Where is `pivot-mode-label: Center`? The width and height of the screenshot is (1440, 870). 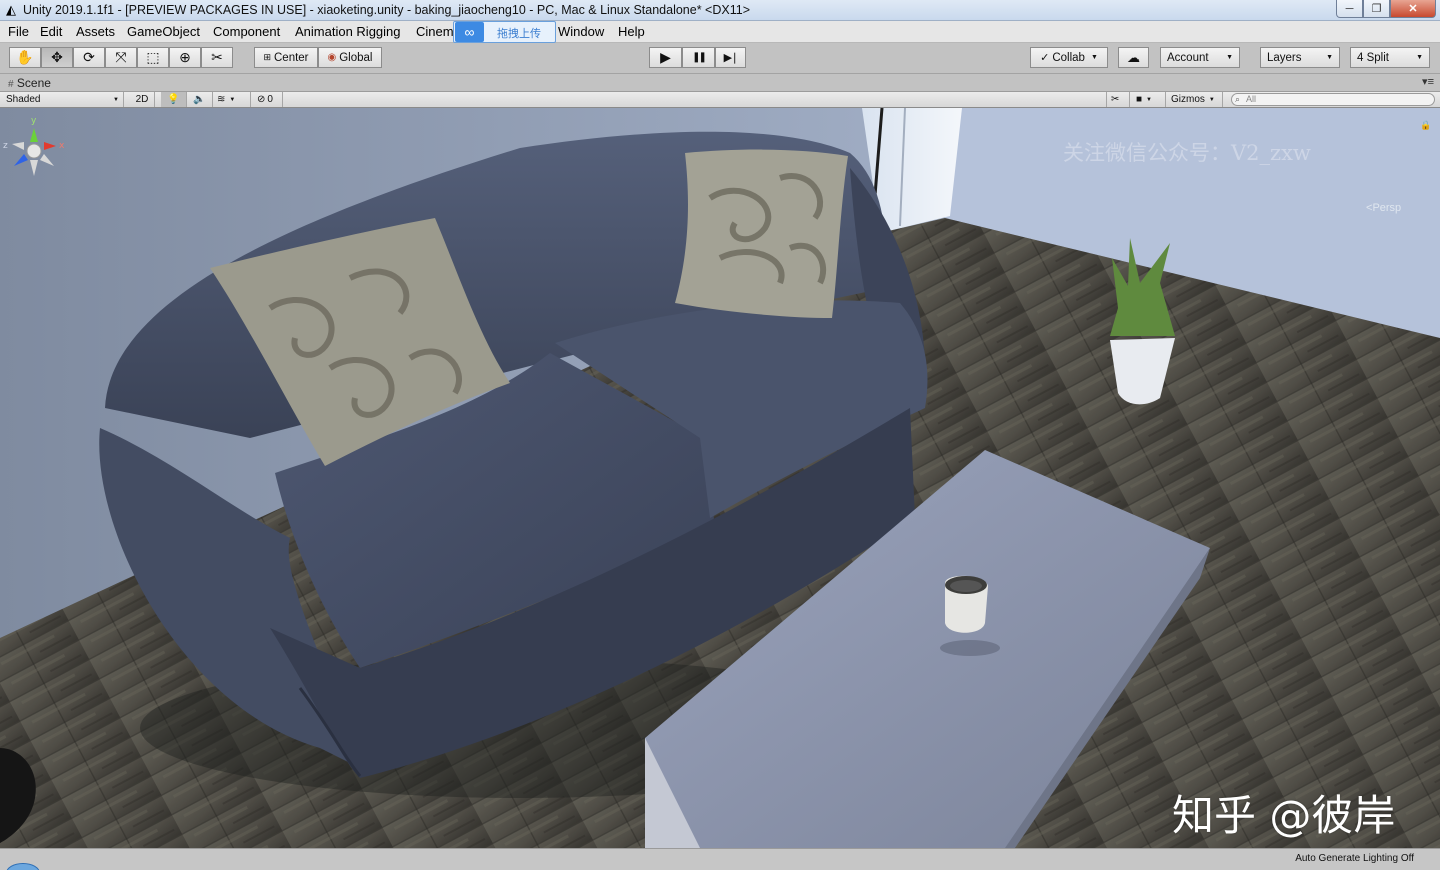
pivot-mode-label: Center is located at coordinates (291, 57).